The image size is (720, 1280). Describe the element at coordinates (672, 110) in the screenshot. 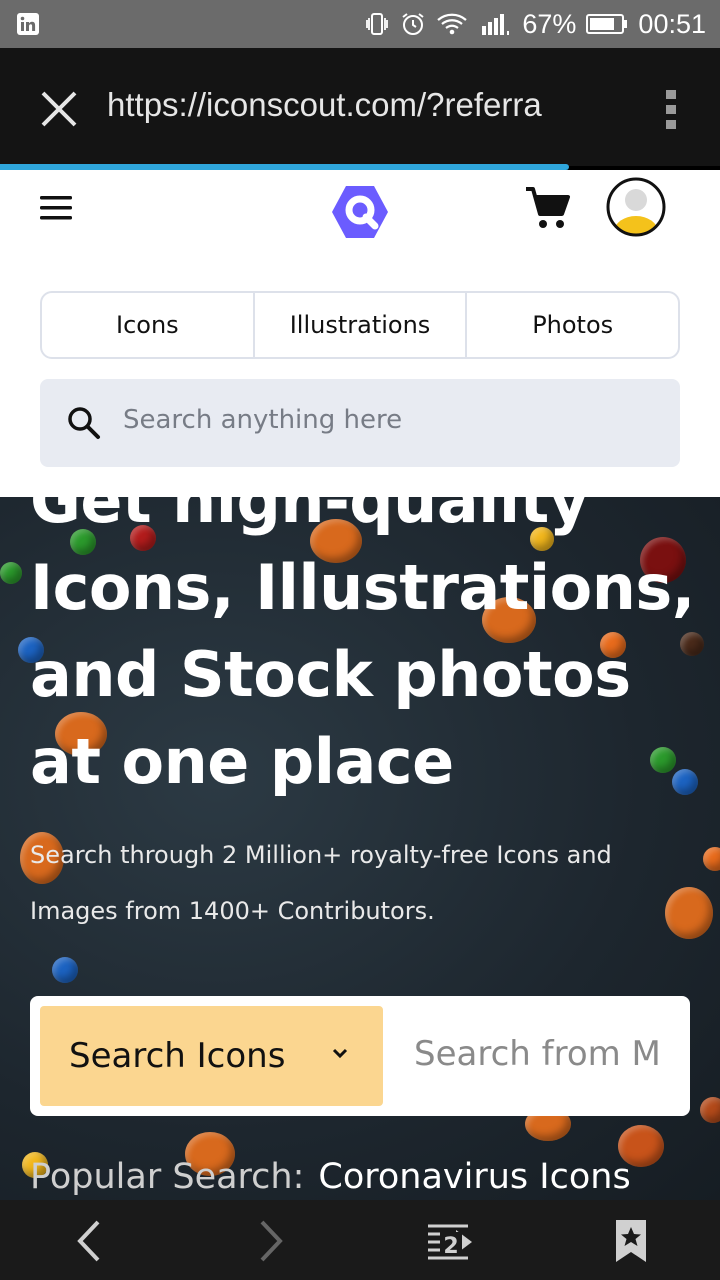

I see `more-vert-icon` at that location.